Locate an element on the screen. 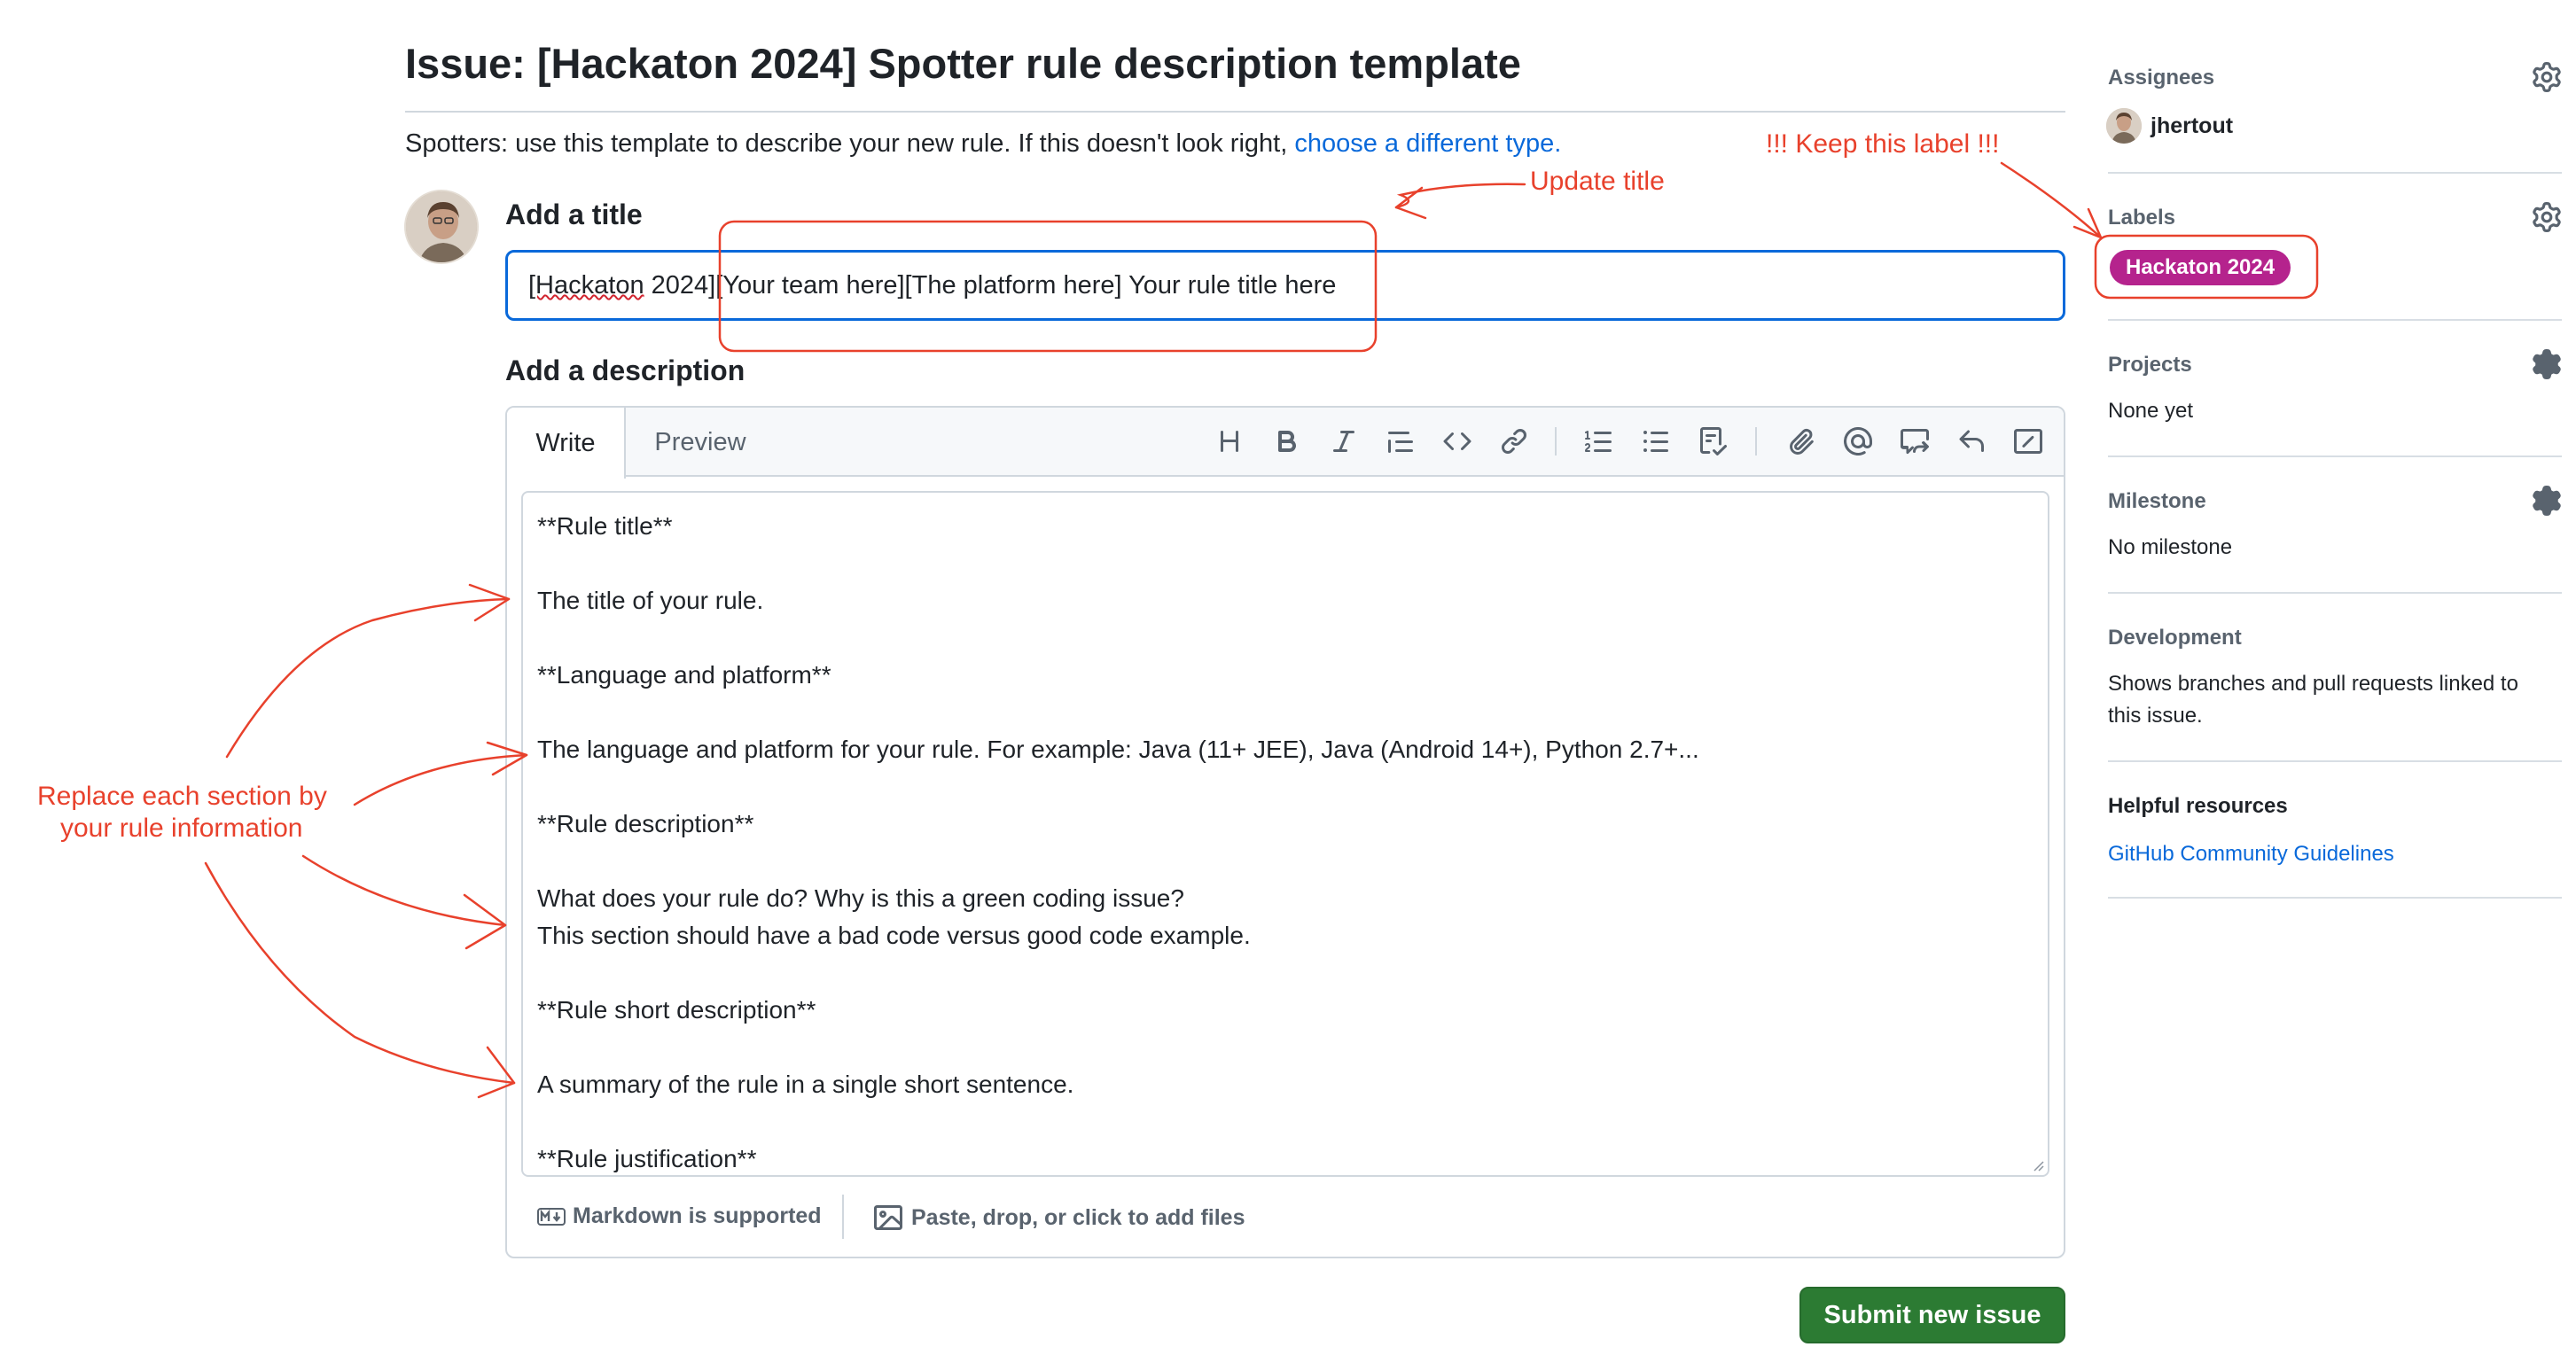 The width and height of the screenshot is (2576, 1347). milestone-gear-icon is located at coordinates (2547, 501).